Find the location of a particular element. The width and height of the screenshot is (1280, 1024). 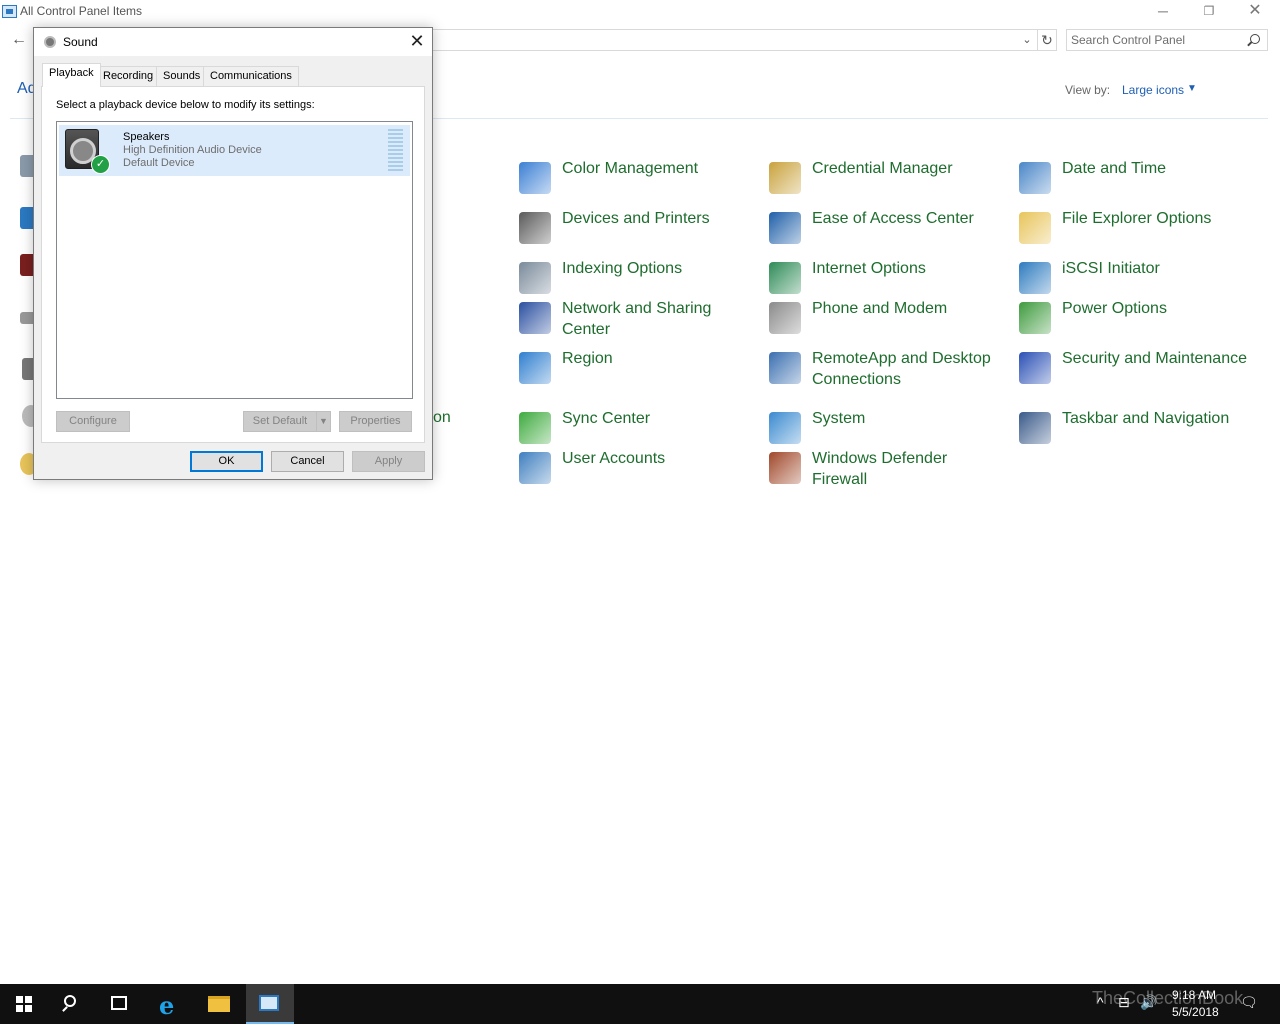

taskbar-navigation-icon is located at coordinates (1035, 428).